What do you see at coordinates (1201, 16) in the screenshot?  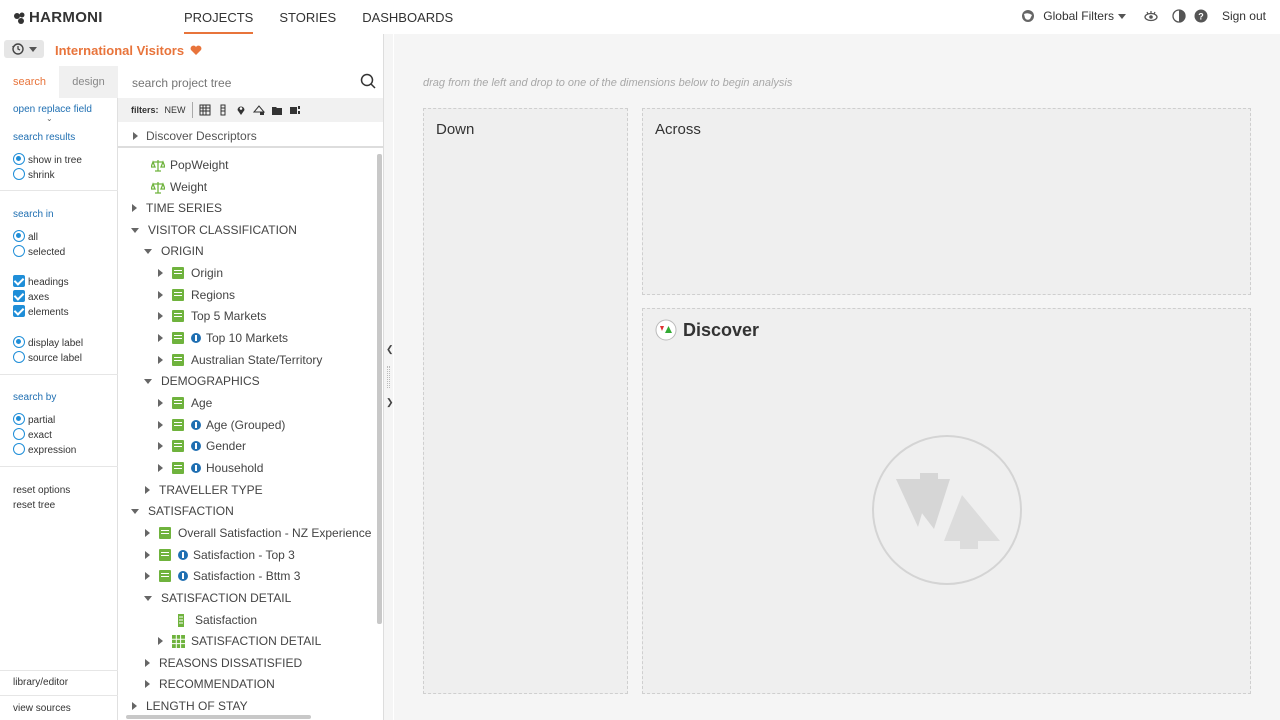 I see `help-icon: ?` at bounding box center [1201, 16].